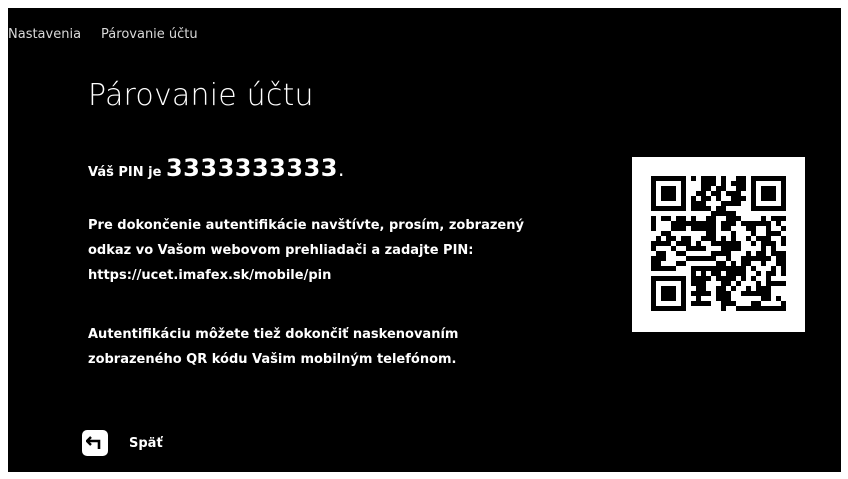  What do you see at coordinates (210, 275) in the screenshot?
I see `pairing-url: https://ucet.imafex.sk/mobile/pin` at bounding box center [210, 275].